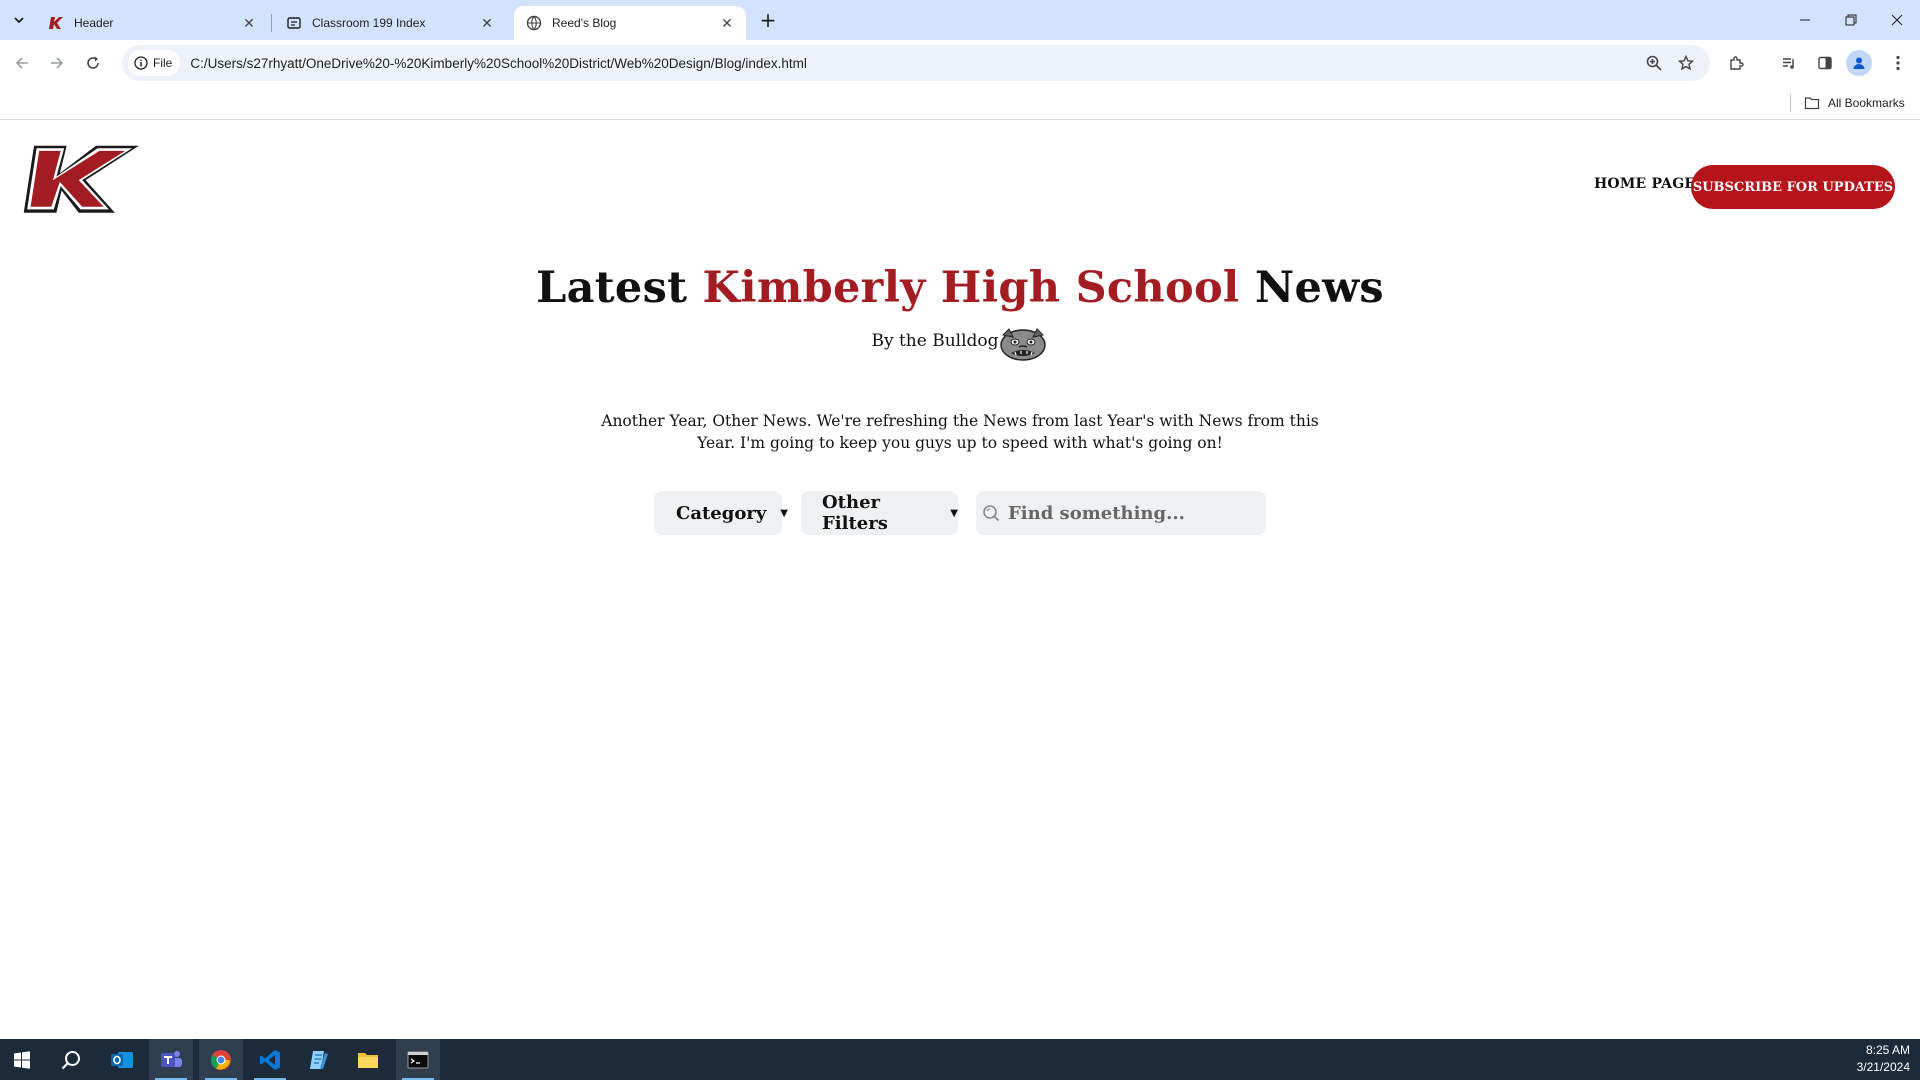 Image resolution: width=1920 pixels, height=1080 pixels. Describe the element at coordinates (584, 23) in the screenshot. I see `tab-title: Reed's Blog` at that location.